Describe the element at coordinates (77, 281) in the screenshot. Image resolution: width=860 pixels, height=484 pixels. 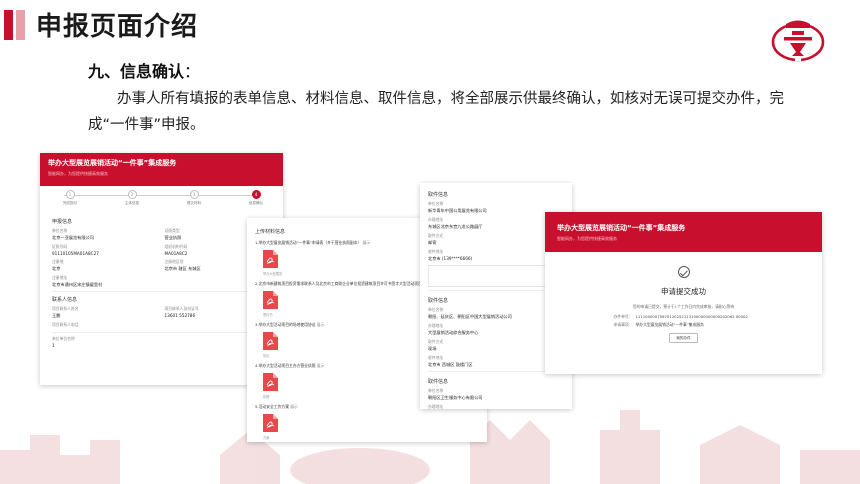
I see `field-registered-address: 注册地址 北京市通州区宋庄镇翟里村` at that location.